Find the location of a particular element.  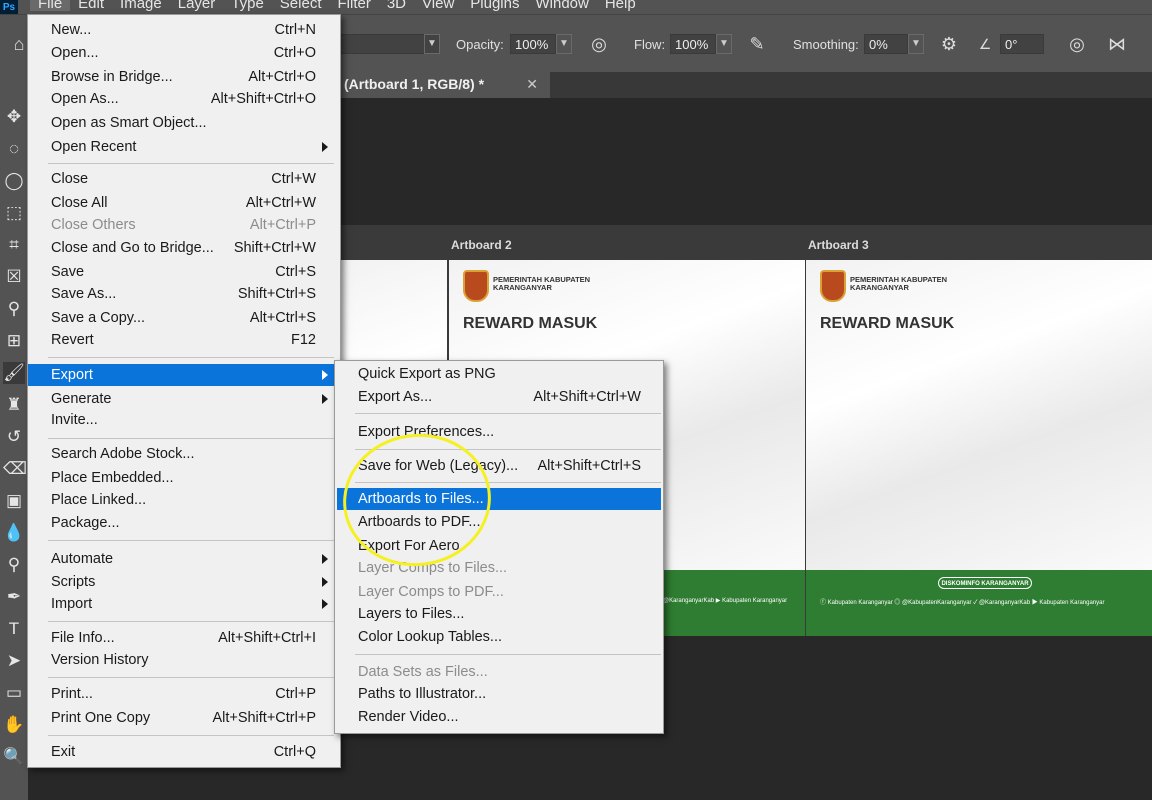

frame-tool-icon: ☒ is located at coordinates (14, 277).